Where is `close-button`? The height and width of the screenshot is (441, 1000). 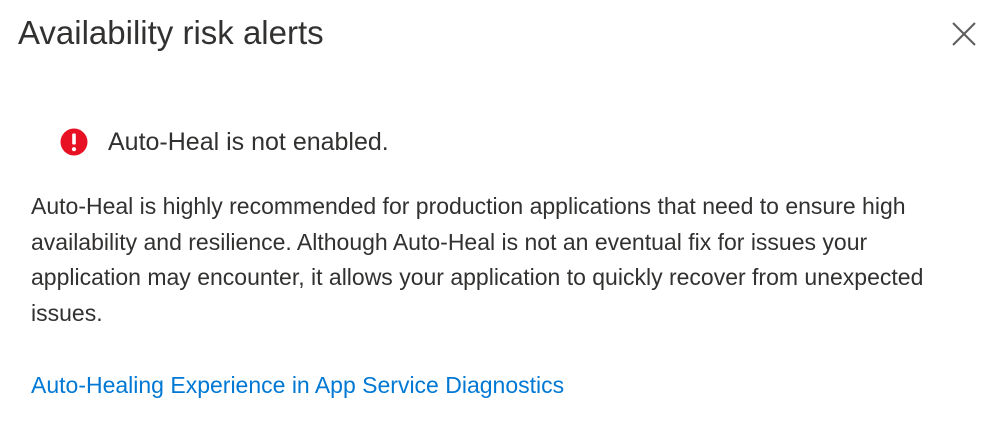
close-button is located at coordinates (964, 34).